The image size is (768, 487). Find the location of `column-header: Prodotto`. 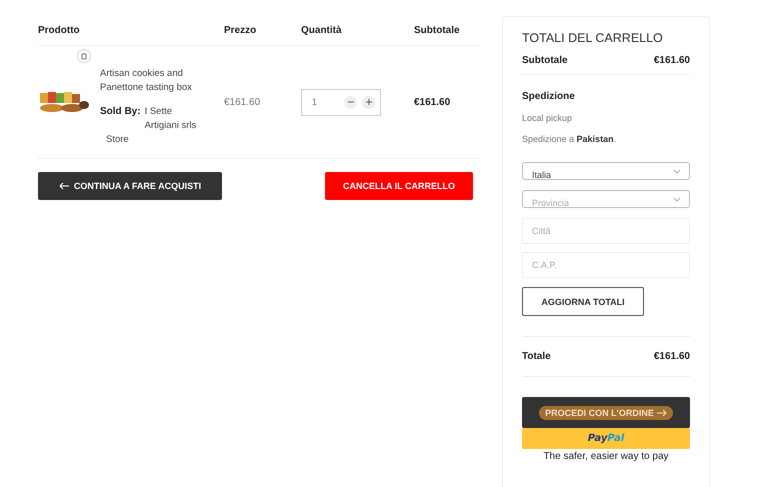

column-header: Prodotto is located at coordinates (59, 30).